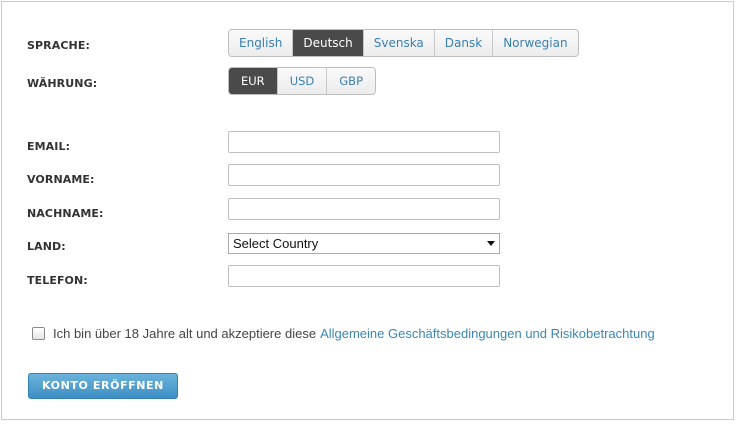 The width and height of the screenshot is (741, 424). I want to click on country-select: Select Country, so click(364, 243).